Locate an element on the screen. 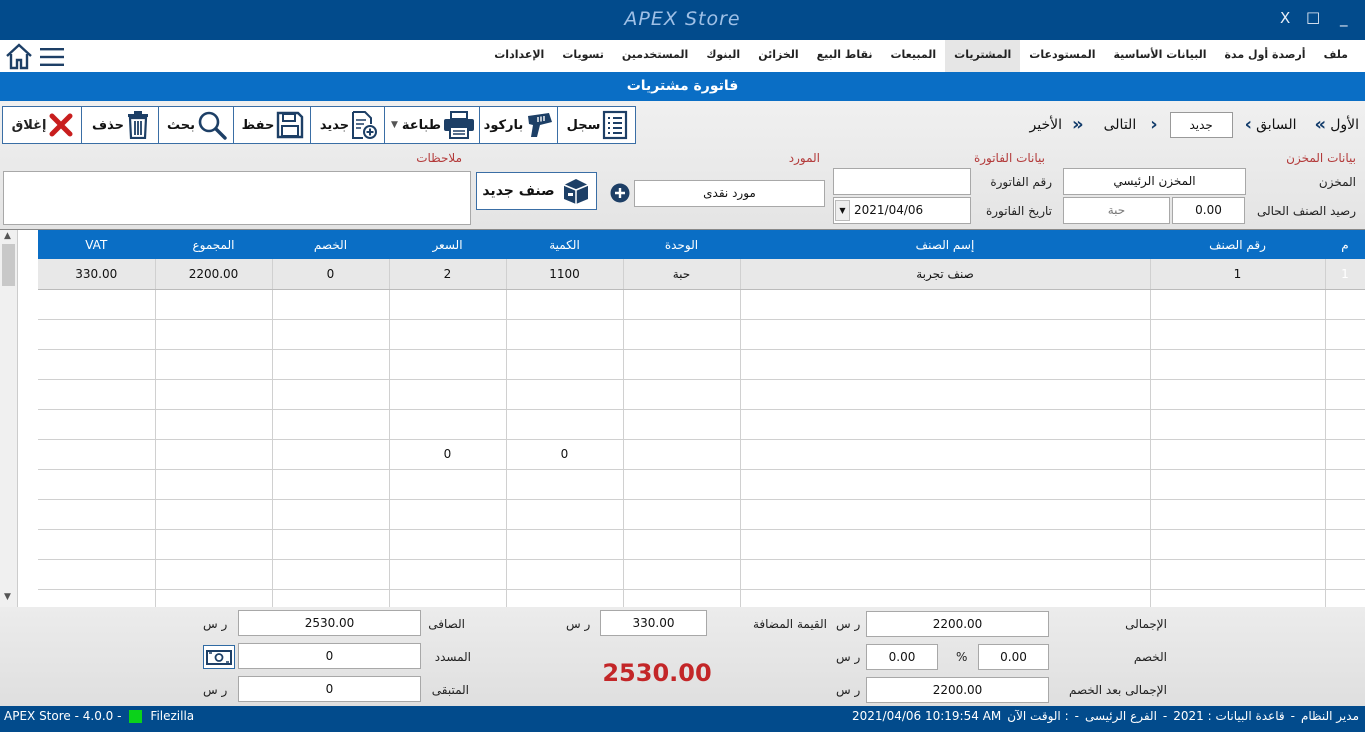 Image resolution: width=1365 pixels, height=732 pixels. menu-tab: نقاط البيع is located at coordinates (845, 56).